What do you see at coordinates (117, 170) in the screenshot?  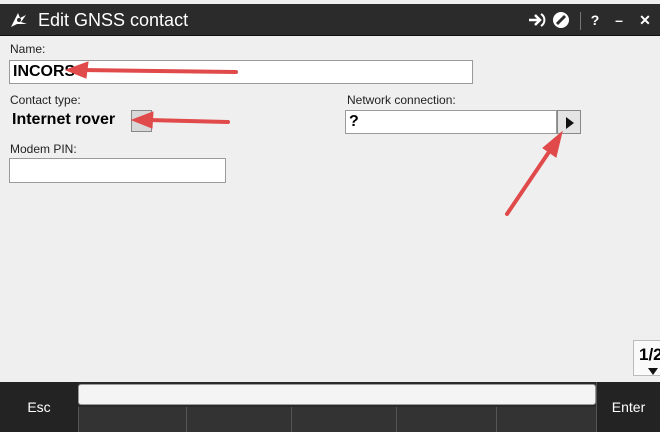 I see `modem-pin-input` at bounding box center [117, 170].